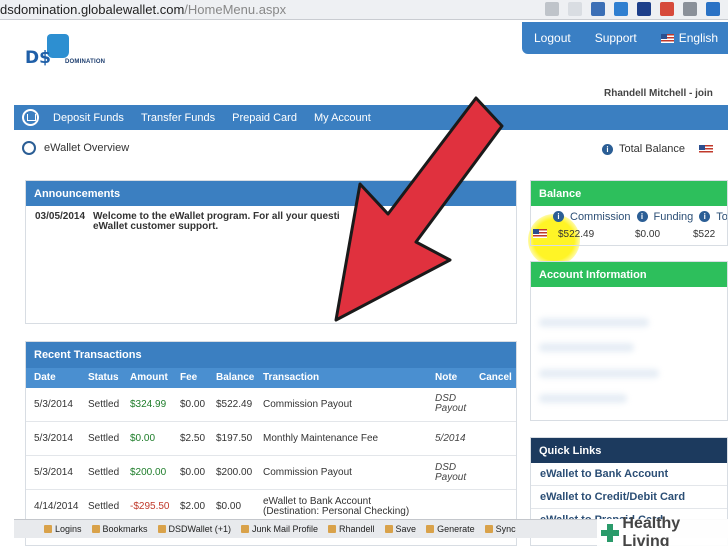 This screenshot has height=546, width=728. Describe the element at coordinates (63, 529) in the screenshot. I see `bookmark-logins: Logins` at that location.